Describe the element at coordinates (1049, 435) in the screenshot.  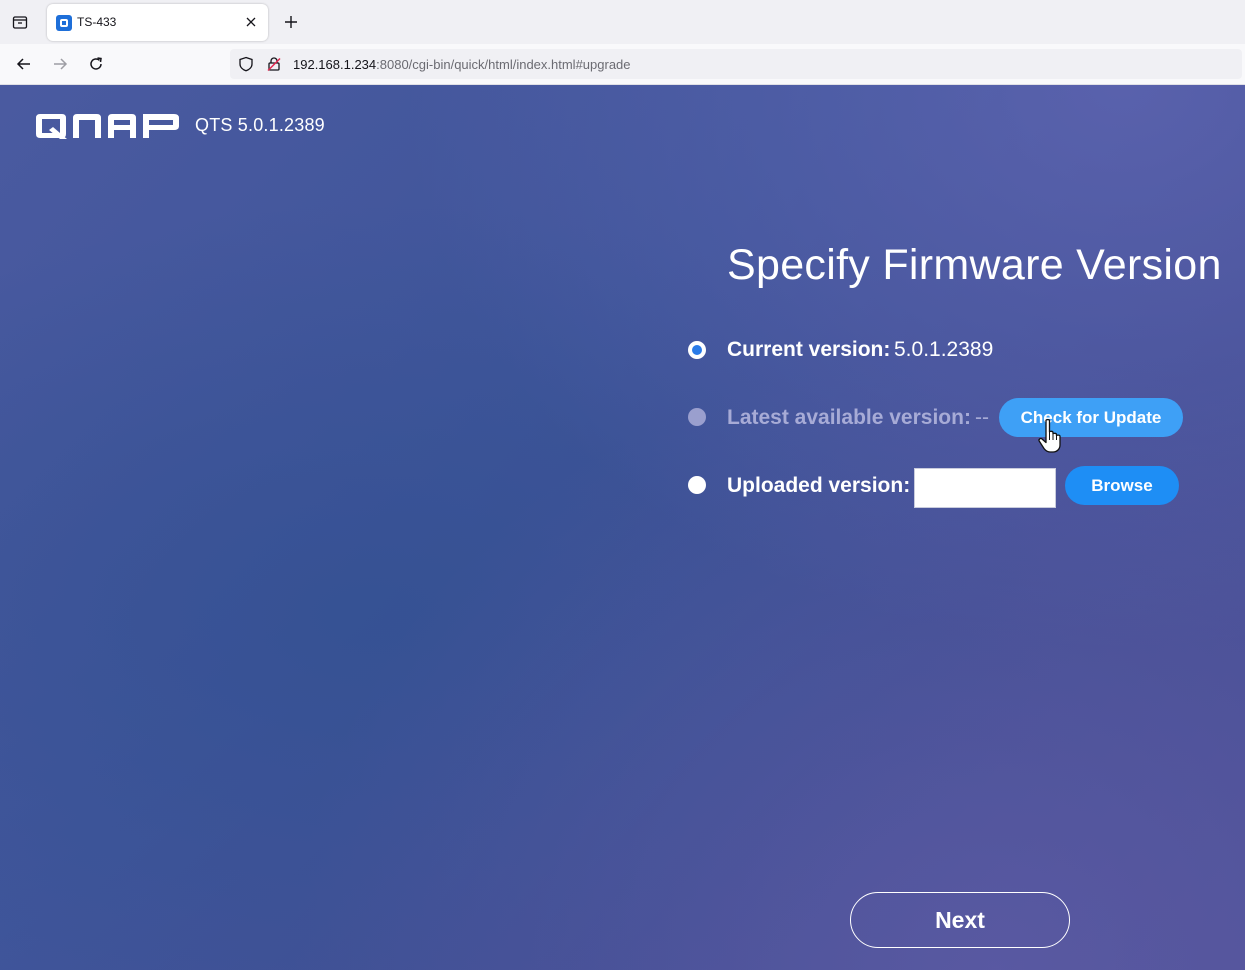
I see `hand-pointer-icon` at that location.